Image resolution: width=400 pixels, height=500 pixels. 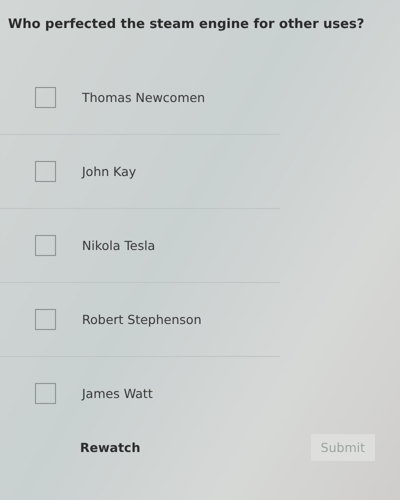 I want to click on option-label: John Kay, so click(x=109, y=171).